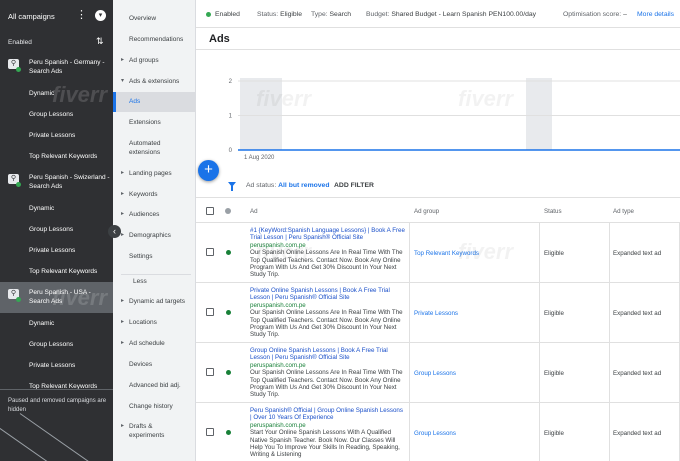 The width and height of the screenshot is (680, 461). I want to click on column-header-status: Status, so click(553, 211).